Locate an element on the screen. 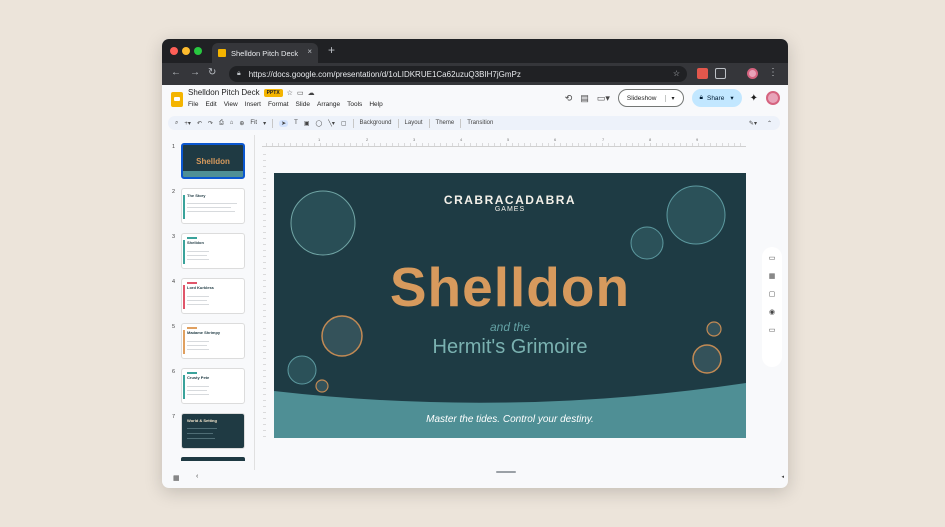  print-icon: ⎙ is located at coordinates (221, 123).